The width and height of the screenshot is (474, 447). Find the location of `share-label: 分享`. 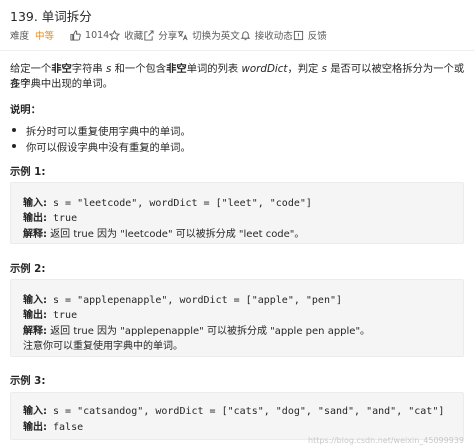

share-label: 分享 is located at coordinates (168, 36).